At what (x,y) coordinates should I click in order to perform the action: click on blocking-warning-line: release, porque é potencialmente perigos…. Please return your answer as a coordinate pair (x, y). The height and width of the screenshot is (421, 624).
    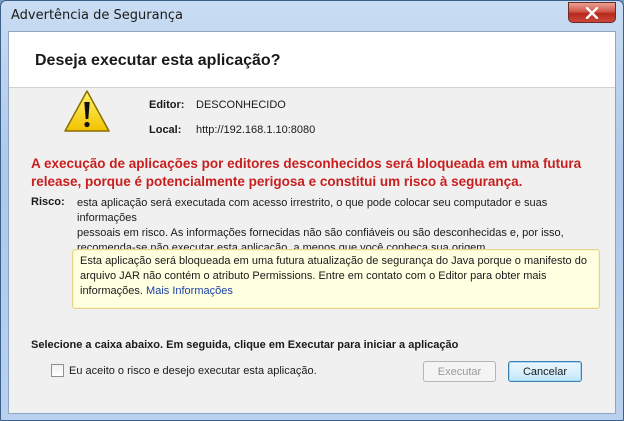
    Looking at the image, I should click on (277, 181).